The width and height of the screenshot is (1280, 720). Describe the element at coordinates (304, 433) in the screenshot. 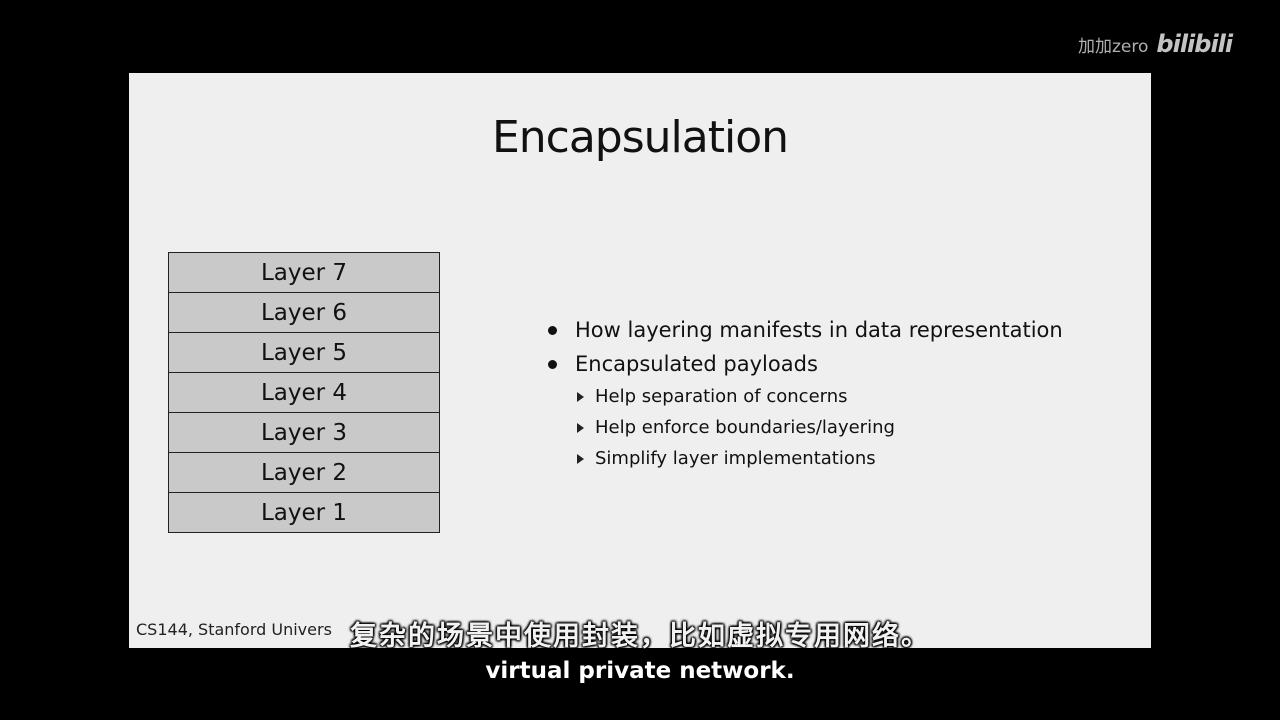

I see `layer-box: Layer 3` at that location.